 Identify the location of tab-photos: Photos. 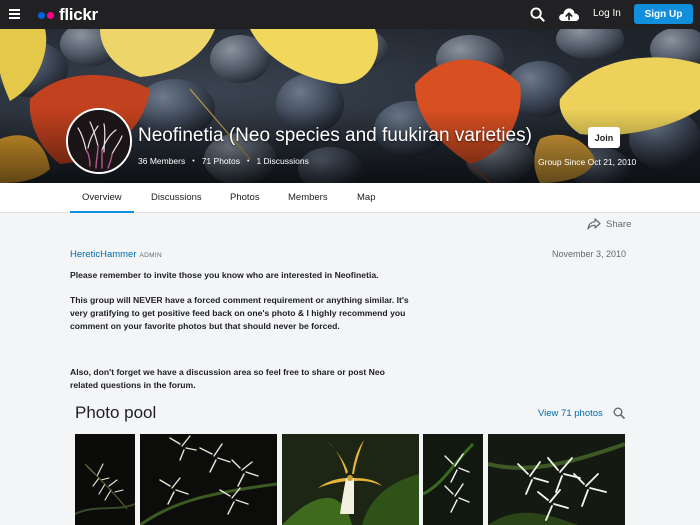
(245, 197).